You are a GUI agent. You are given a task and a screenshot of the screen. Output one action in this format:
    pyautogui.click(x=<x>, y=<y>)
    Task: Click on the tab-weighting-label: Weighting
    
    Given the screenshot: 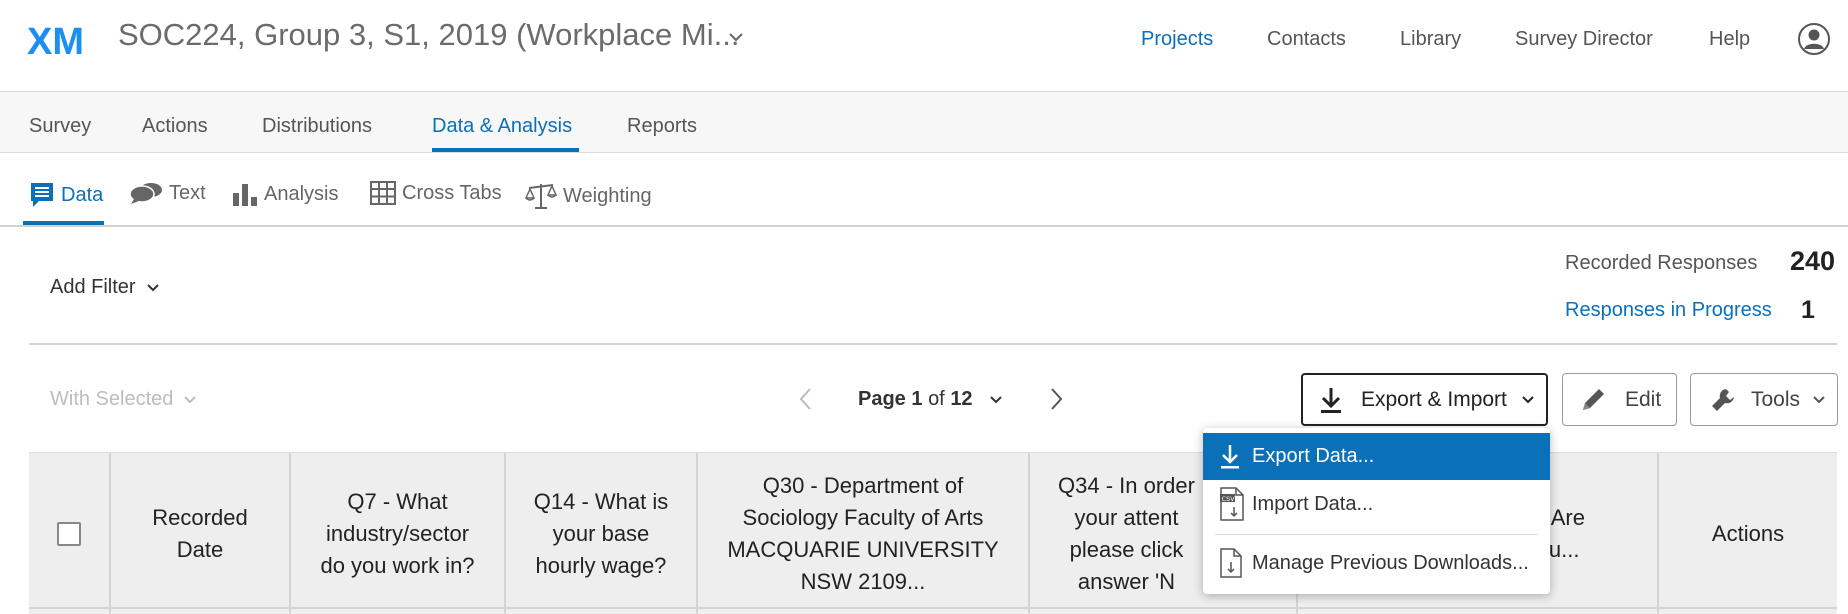 What is the action you would take?
    pyautogui.click(x=607, y=195)
    